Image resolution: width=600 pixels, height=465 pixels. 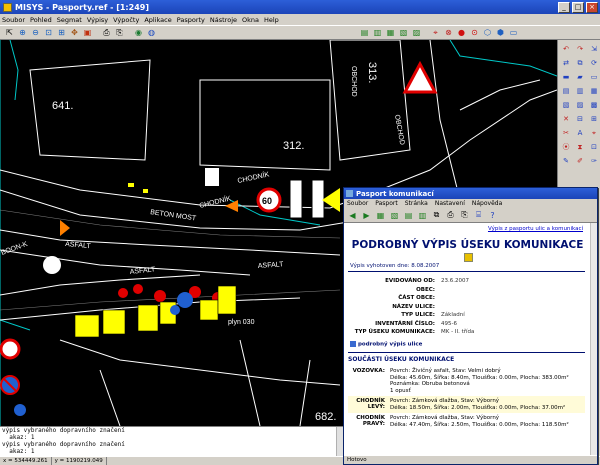 What do you see at coordinates (580, 119) in the screenshot?
I see `trim-icon: ⊟` at bounding box center [580, 119].